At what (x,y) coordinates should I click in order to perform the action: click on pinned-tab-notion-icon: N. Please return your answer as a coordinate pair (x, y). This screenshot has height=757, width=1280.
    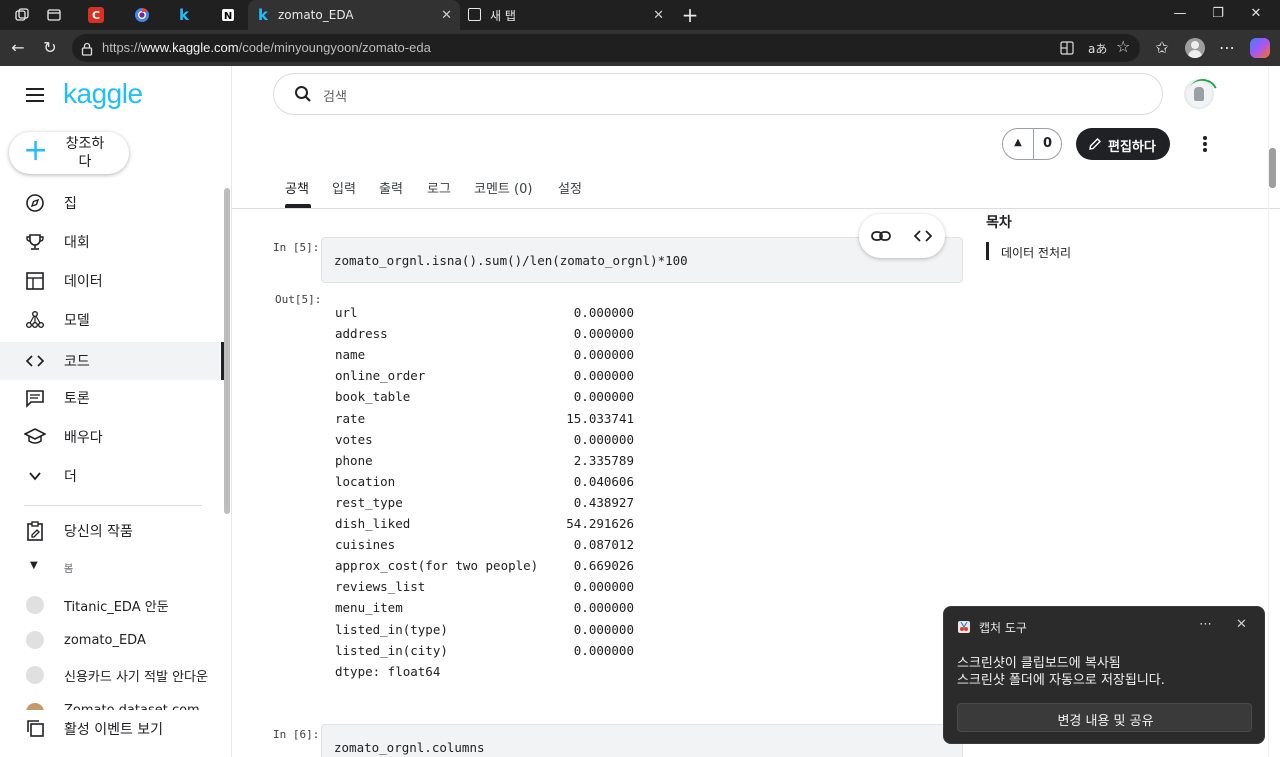
    Looking at the image, I should click on (228, 15).